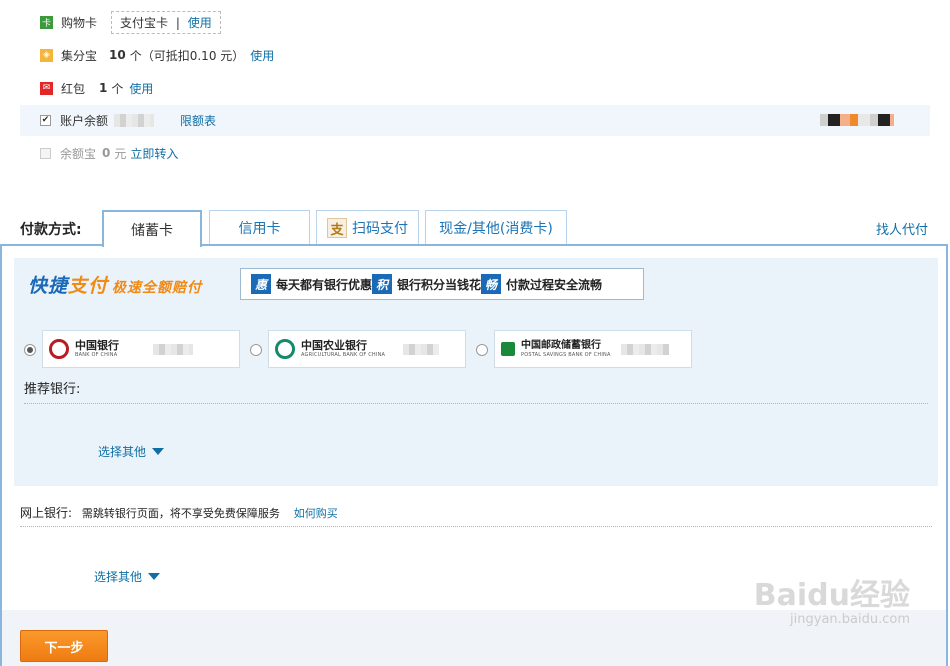  I want to click on tab-scan-pay: 支 扫码支付, so click(367, 227).